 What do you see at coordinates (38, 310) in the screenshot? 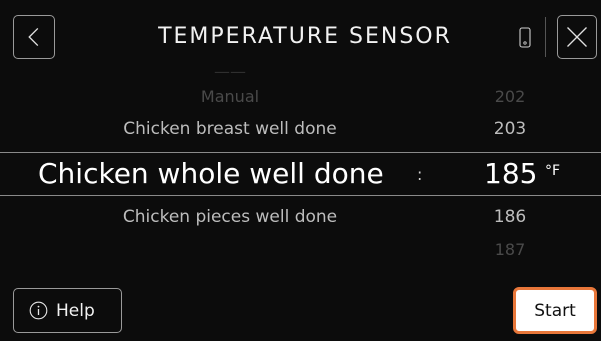
I see `info-circle-icon` at bounding box center [38, 310].